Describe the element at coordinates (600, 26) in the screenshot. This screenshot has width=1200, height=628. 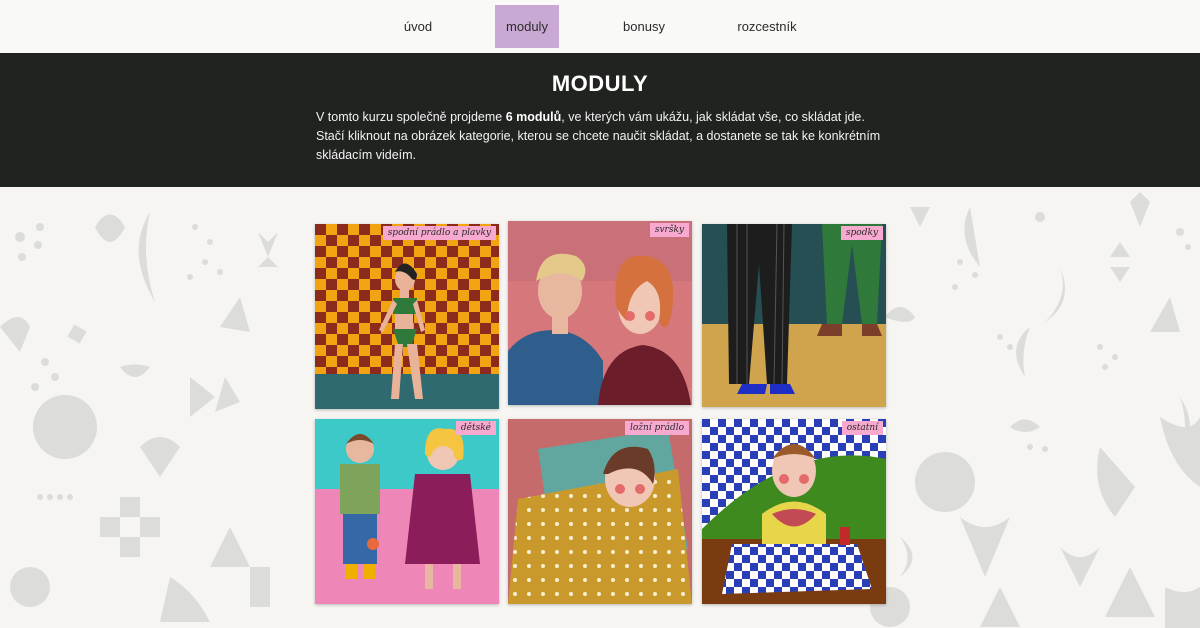
I see `top-nav: úvod moduly bonusy rozcestník` at that location.